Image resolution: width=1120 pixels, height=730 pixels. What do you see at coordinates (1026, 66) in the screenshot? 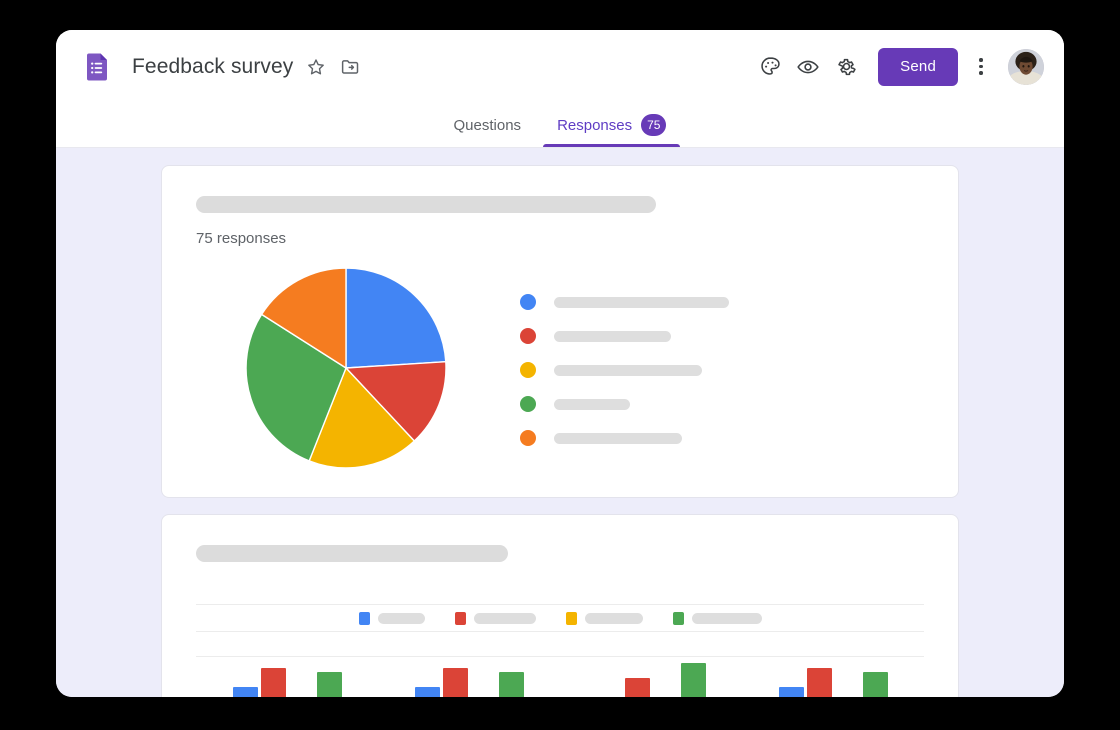
I see `user-avatar` at bounding box center [1026, 66].